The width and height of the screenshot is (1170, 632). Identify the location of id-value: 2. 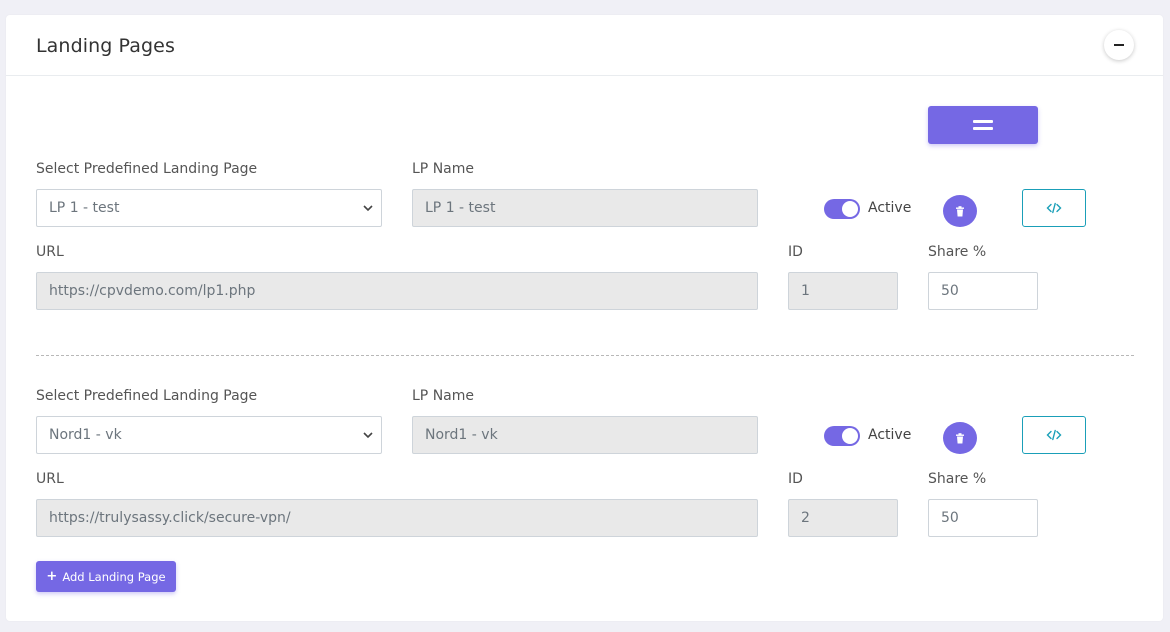
(805, 518).